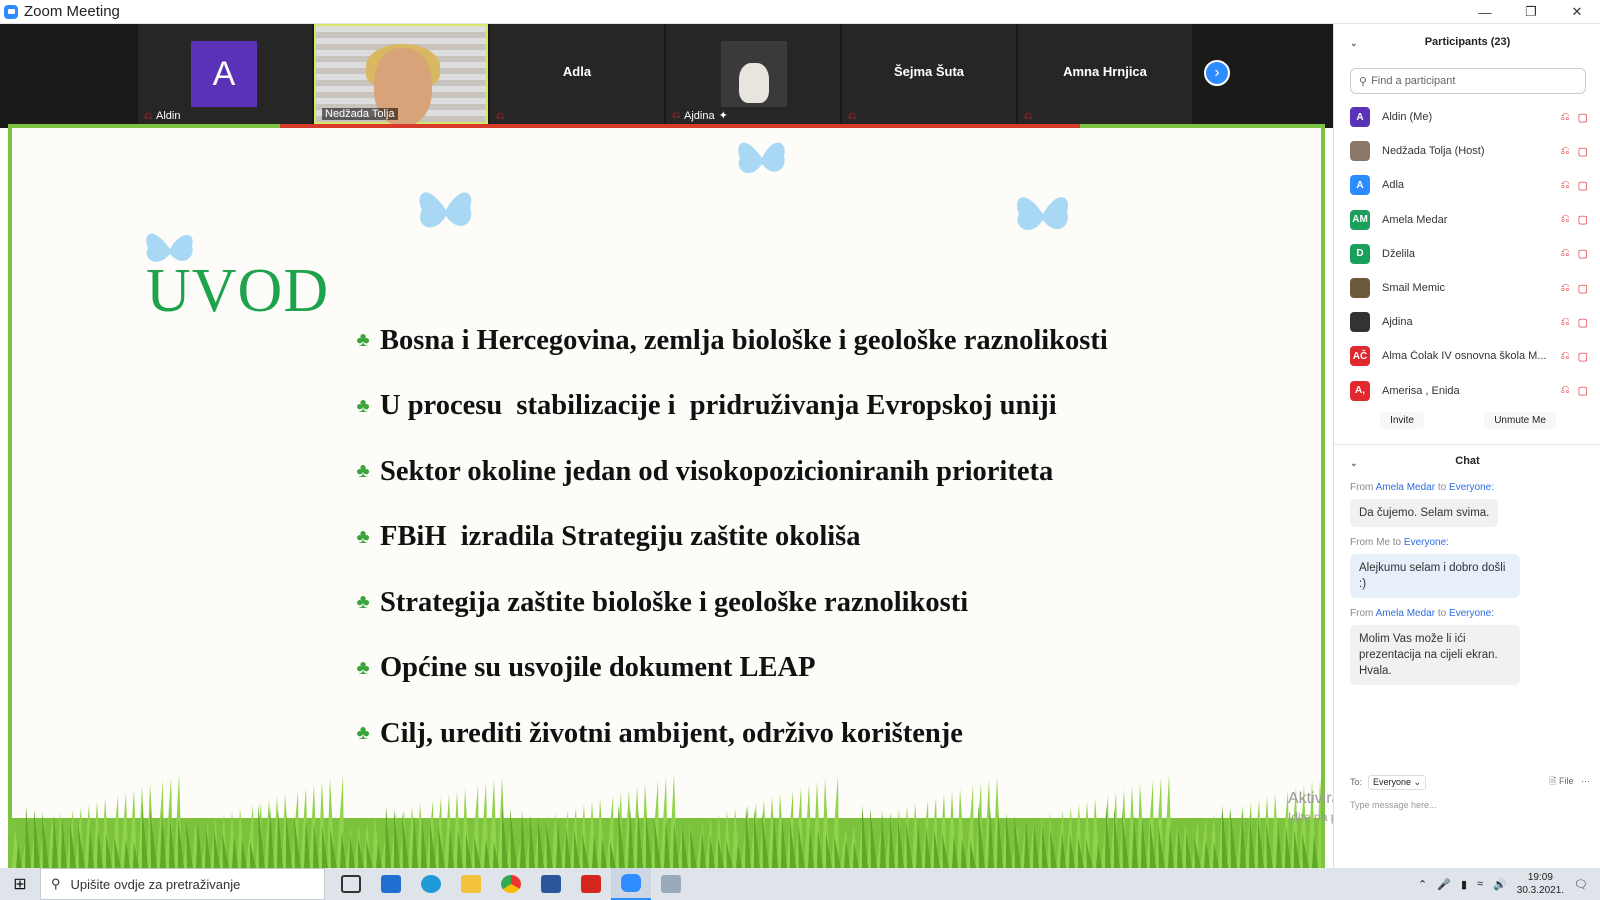  I want to click on tray-chevron-icon: ⌃, so click(1422, 884).